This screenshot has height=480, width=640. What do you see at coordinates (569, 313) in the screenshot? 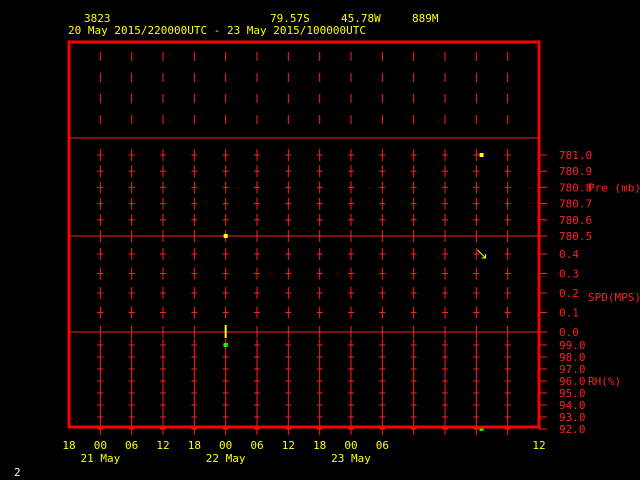
I see `y-tick-label: 0.1` at bounding box center [569, 313].